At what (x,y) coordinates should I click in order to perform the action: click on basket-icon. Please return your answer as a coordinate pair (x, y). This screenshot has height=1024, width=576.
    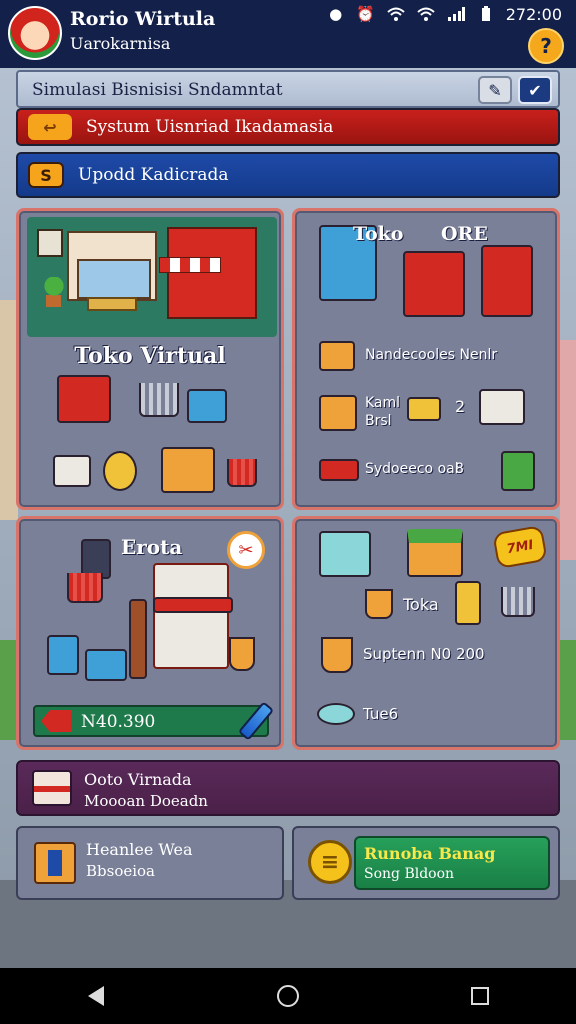
    Looking at the image, I should click on (337, 356).